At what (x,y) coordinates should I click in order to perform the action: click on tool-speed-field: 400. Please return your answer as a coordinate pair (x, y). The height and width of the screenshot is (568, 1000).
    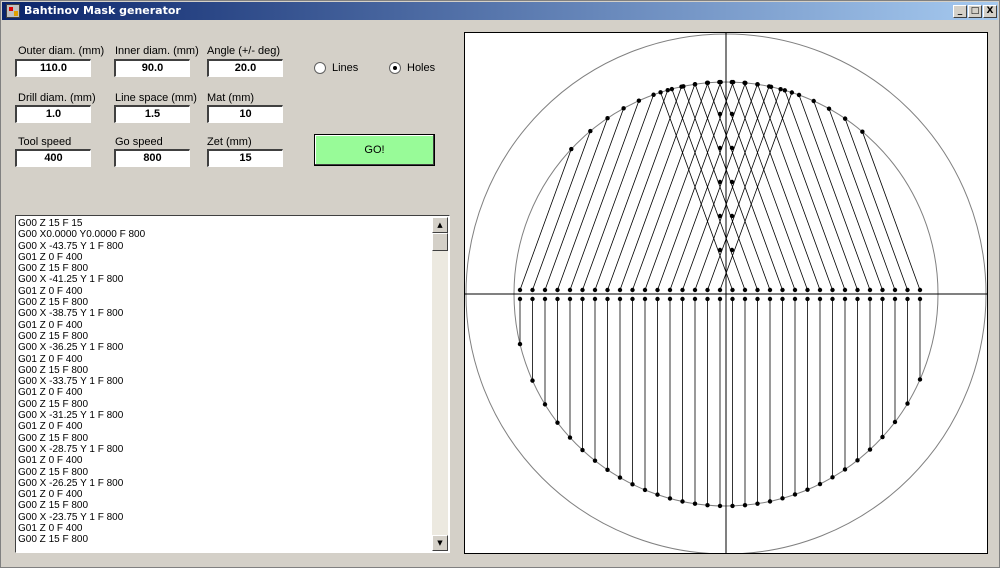
    Looking at the image, I should click on (53, 158).